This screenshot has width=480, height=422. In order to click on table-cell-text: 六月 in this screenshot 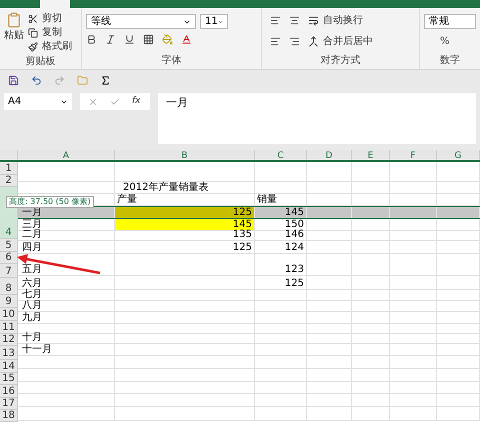, I will do `click(31, 283)`.